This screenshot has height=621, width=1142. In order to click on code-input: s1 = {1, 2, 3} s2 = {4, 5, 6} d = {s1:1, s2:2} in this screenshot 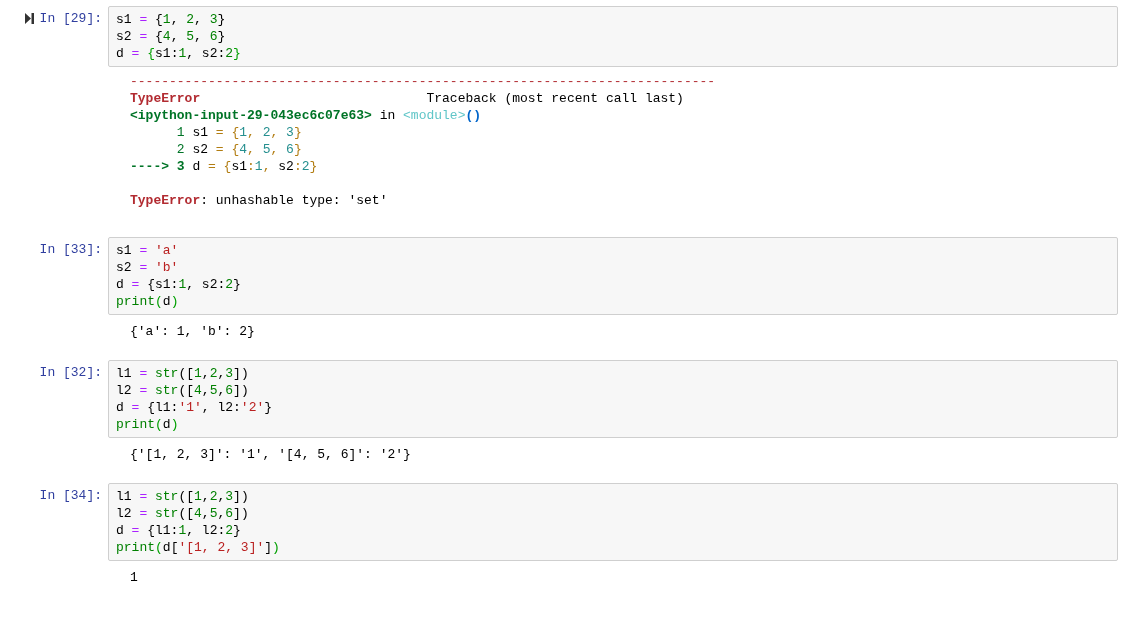, I will do `click(613, 36)`.